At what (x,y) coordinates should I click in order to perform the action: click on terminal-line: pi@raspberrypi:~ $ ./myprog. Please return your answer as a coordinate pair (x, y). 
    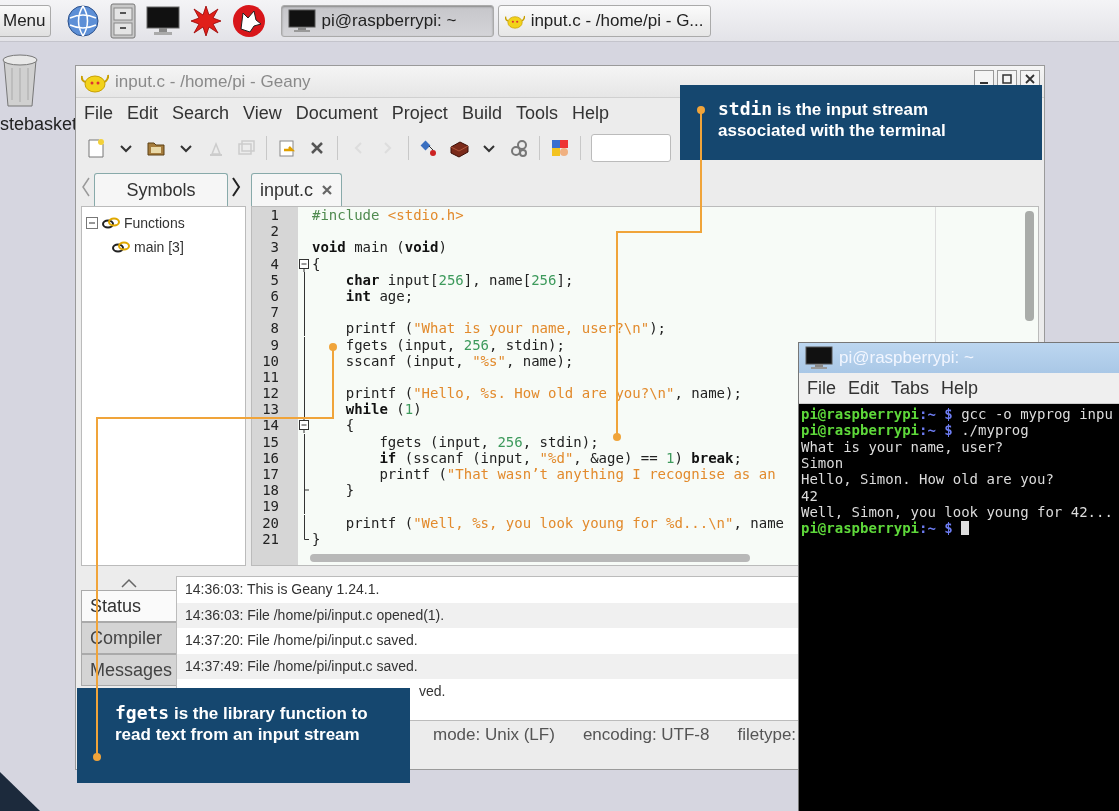
    Looking at the image, I should click on (915, 430).